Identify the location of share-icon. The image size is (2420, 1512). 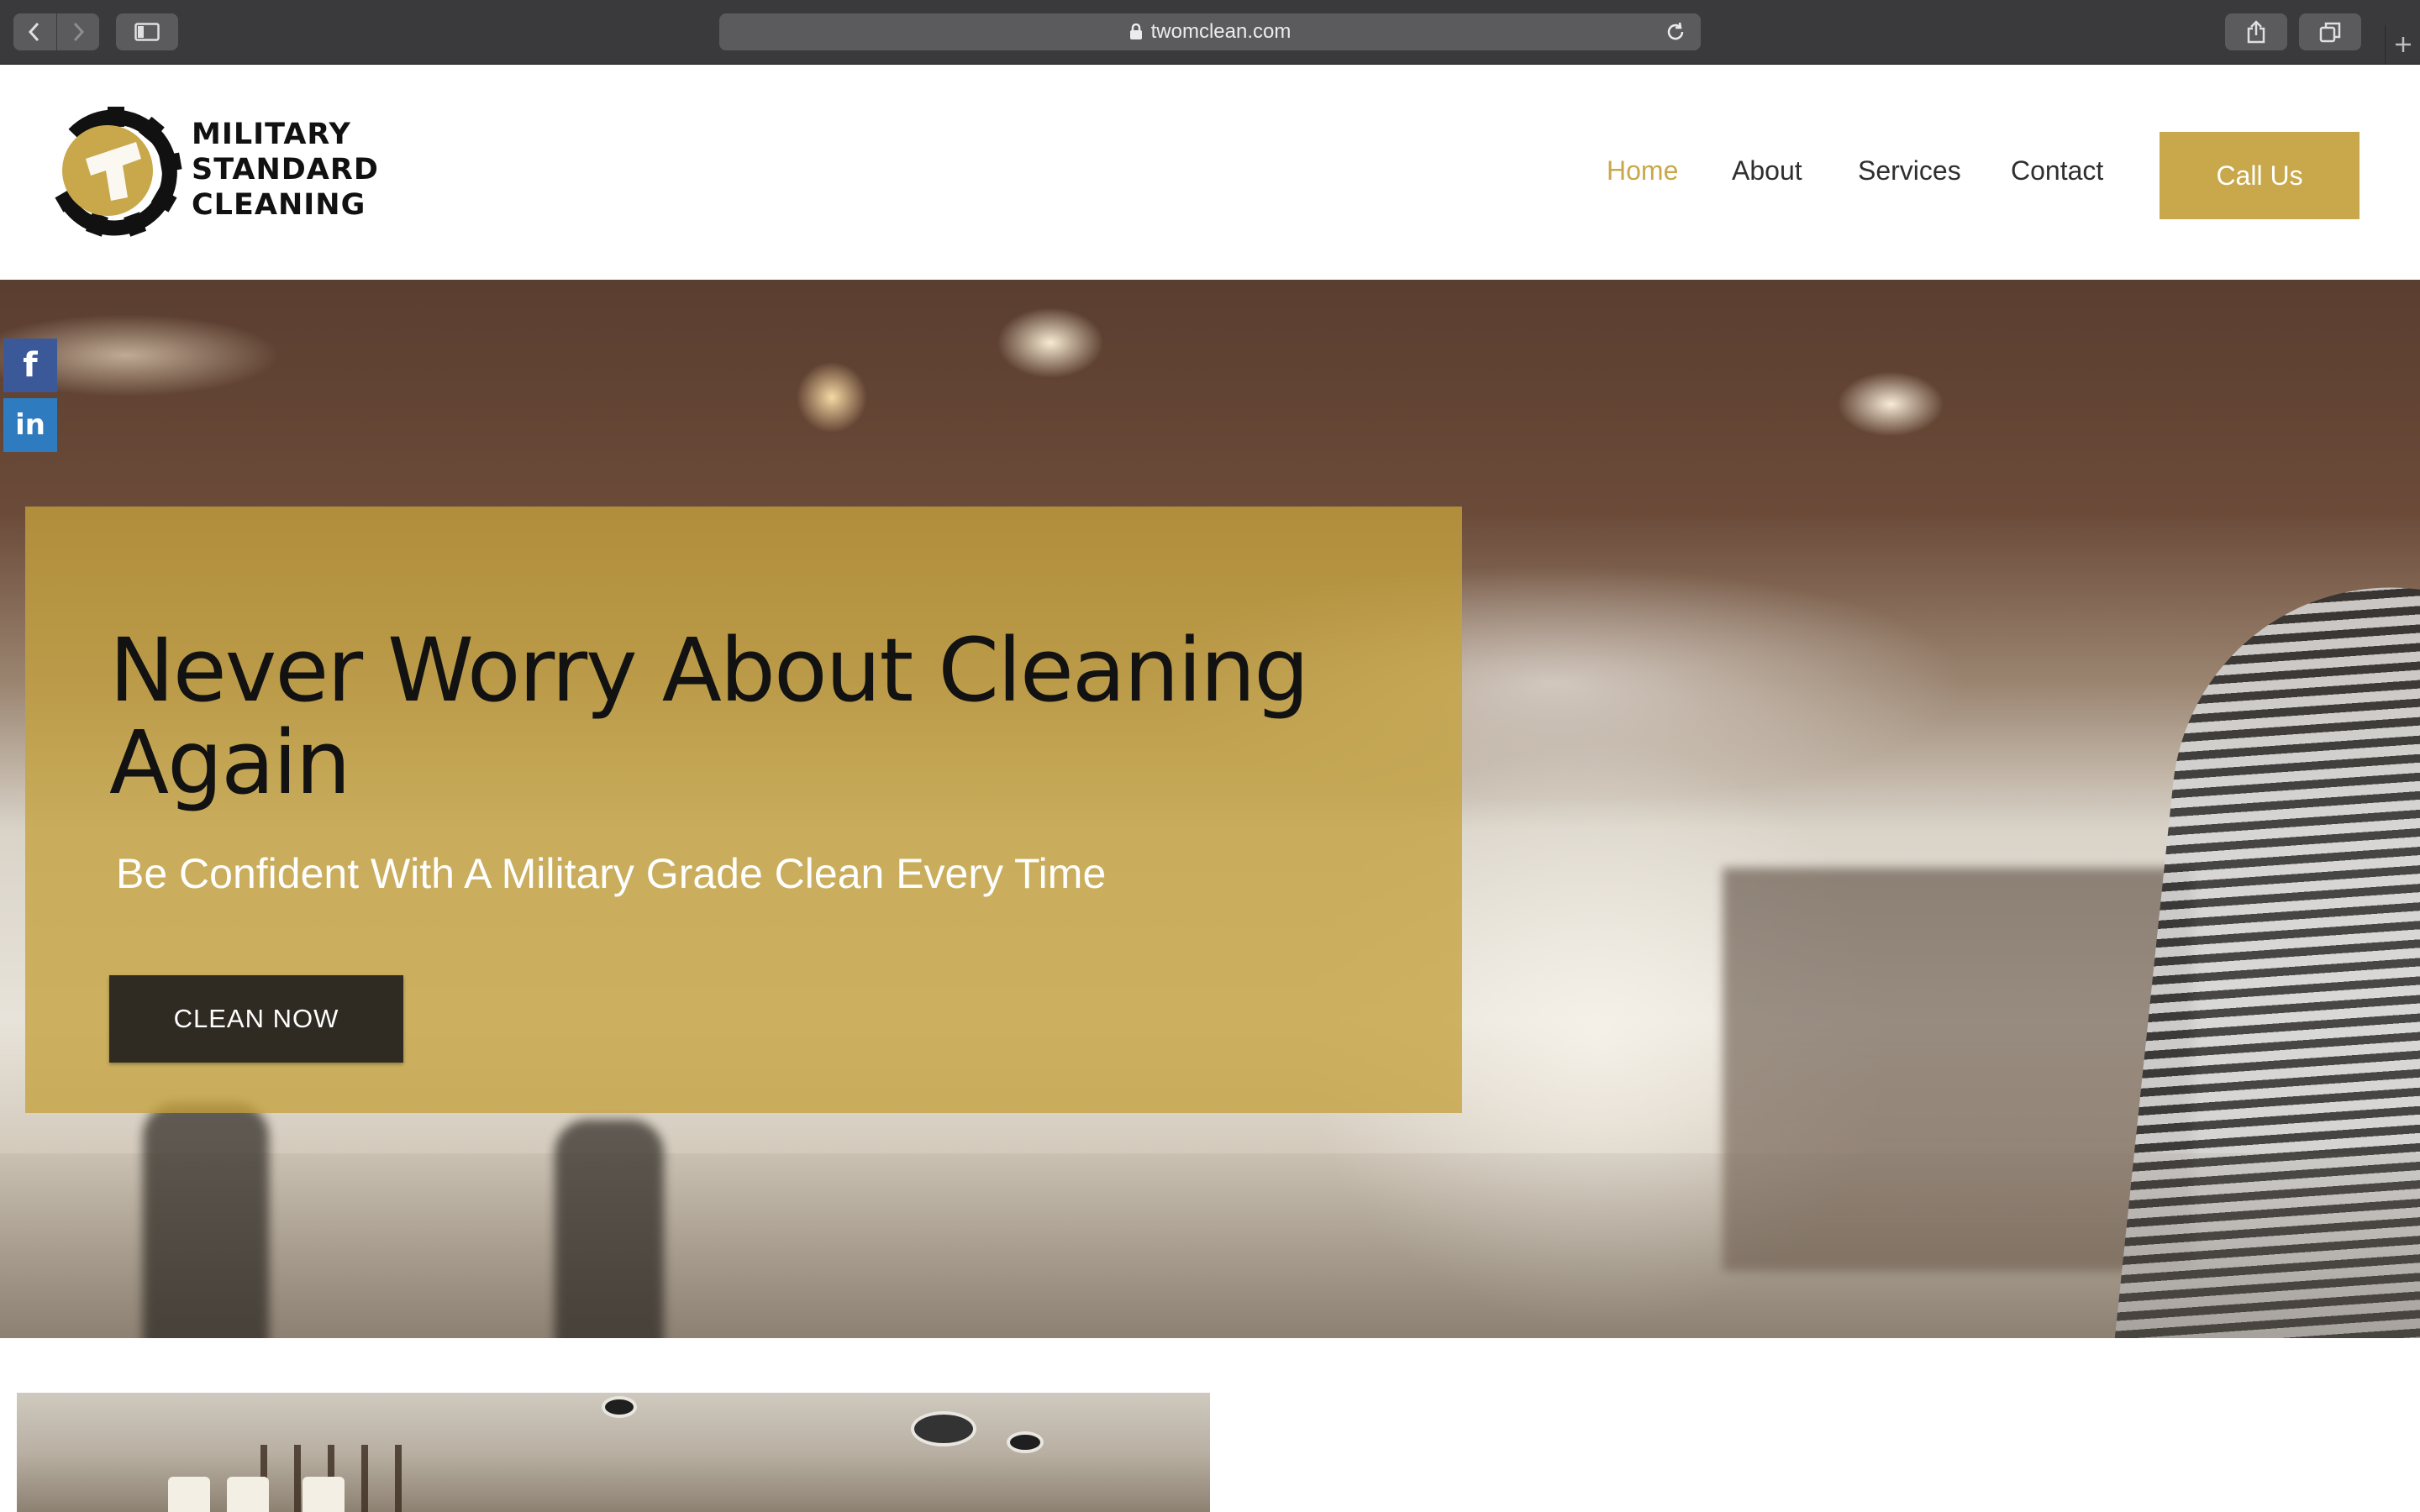
(2256, 32).